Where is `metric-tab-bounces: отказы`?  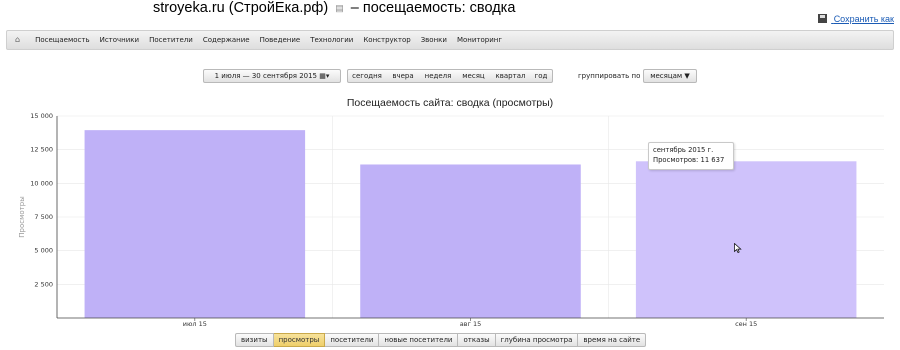
metric-tab-bounces: отказы is located at coordinates (477, 340).